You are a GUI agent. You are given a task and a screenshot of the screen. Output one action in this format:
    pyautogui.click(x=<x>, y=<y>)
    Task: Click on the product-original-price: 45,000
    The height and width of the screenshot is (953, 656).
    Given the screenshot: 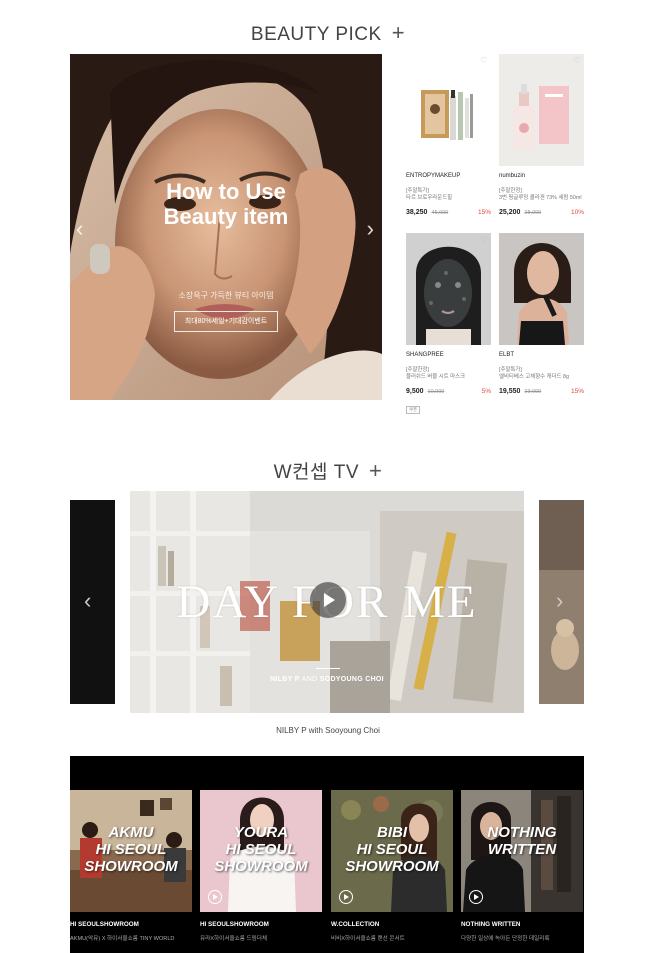 What is the action you would take?
    pyautogui.click(x=440, y=213)
    